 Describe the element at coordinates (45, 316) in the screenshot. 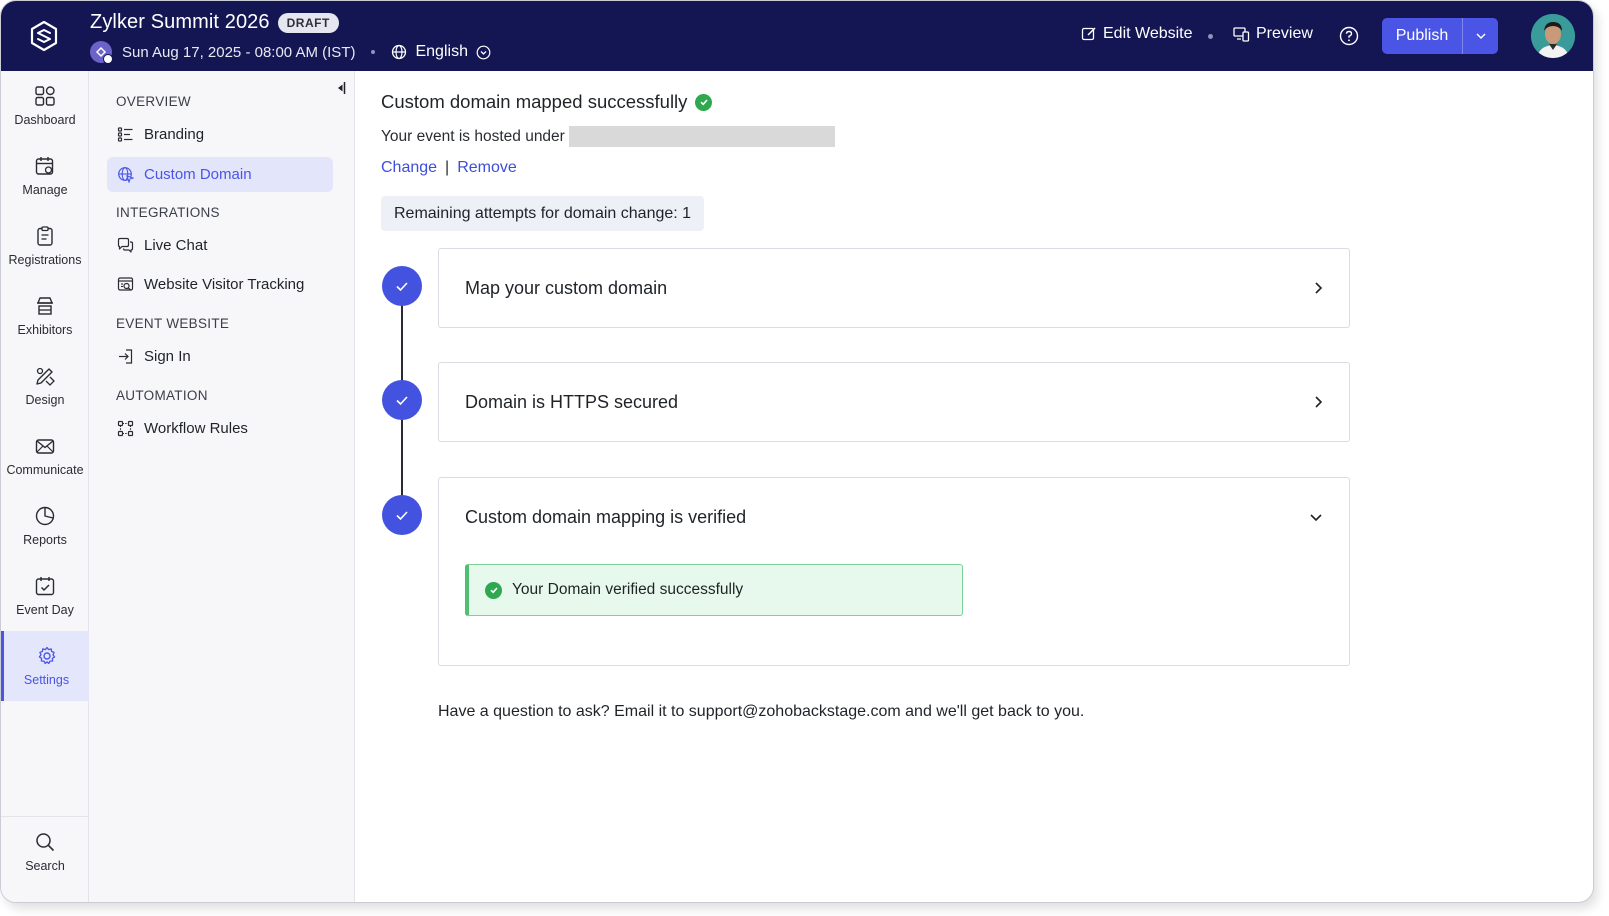

I see `rail-item-exhibitors: Exhibitors` at that location.